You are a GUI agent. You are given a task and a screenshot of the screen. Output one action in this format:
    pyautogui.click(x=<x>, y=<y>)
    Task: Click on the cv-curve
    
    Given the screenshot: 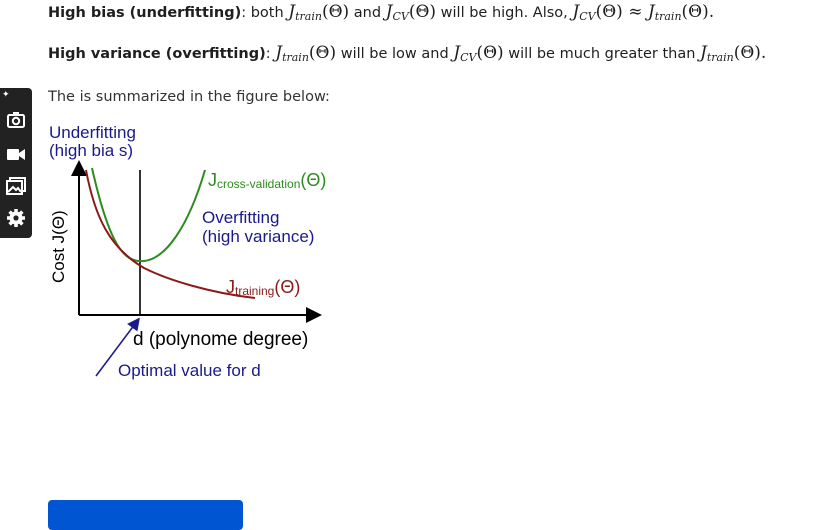 What is the action you would take?
    pyautogui.click(x=148, y=215)
    